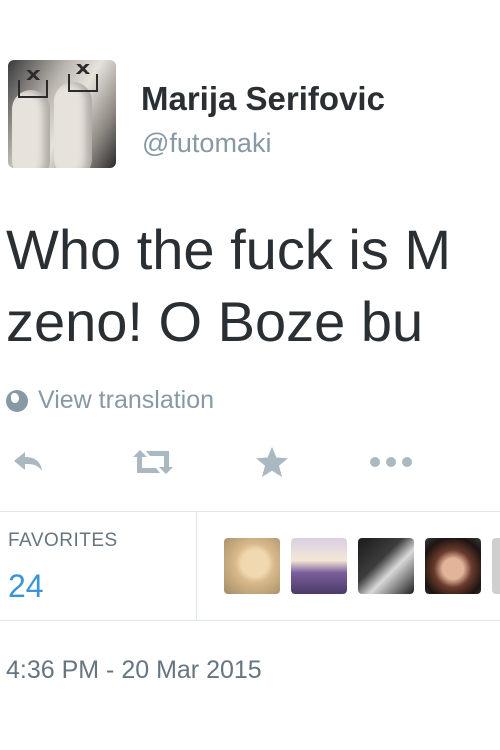 The height and width of the screenshot is (750, 500). What do you see at coordinates (196, 566) in the screenshot?
I see `stats-separator` at bounding box center [196, 566].